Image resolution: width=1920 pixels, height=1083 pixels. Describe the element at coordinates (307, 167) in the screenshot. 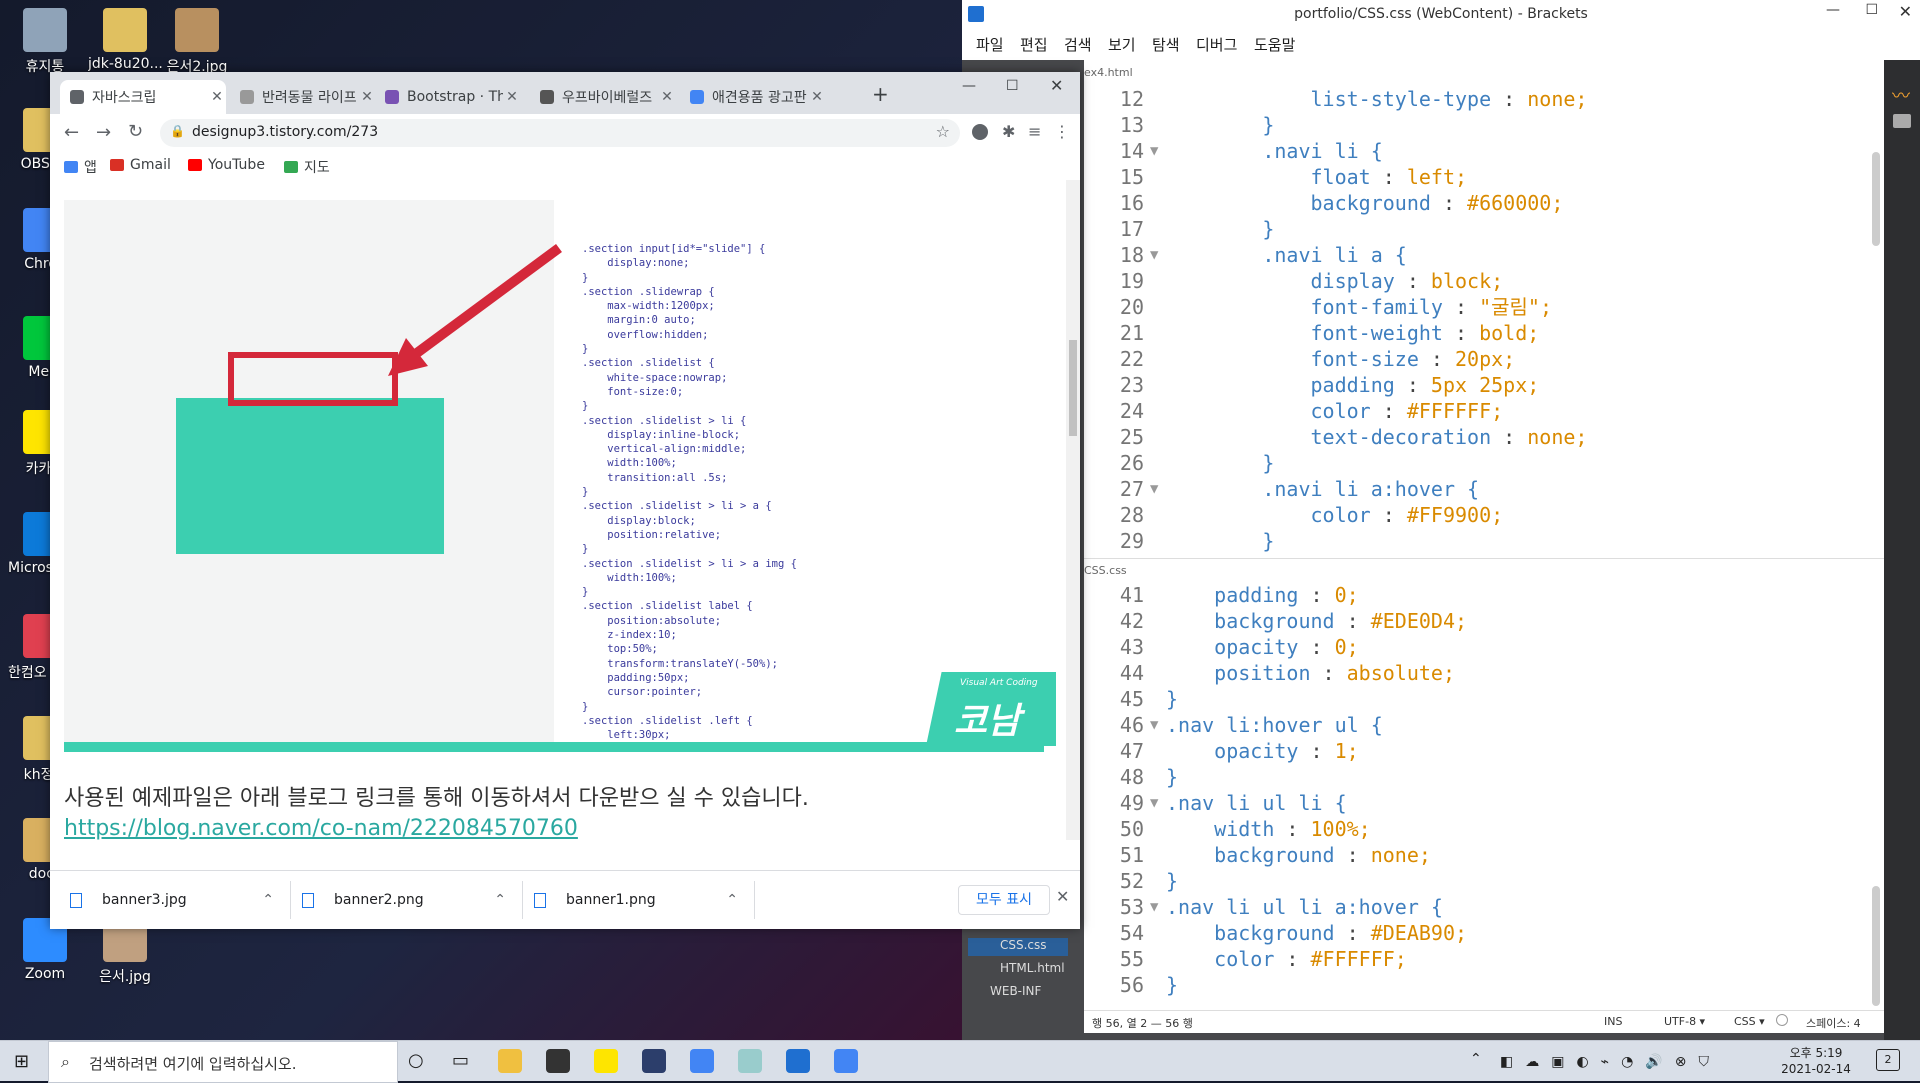

I see `bookmark-item: 지도` at that location.